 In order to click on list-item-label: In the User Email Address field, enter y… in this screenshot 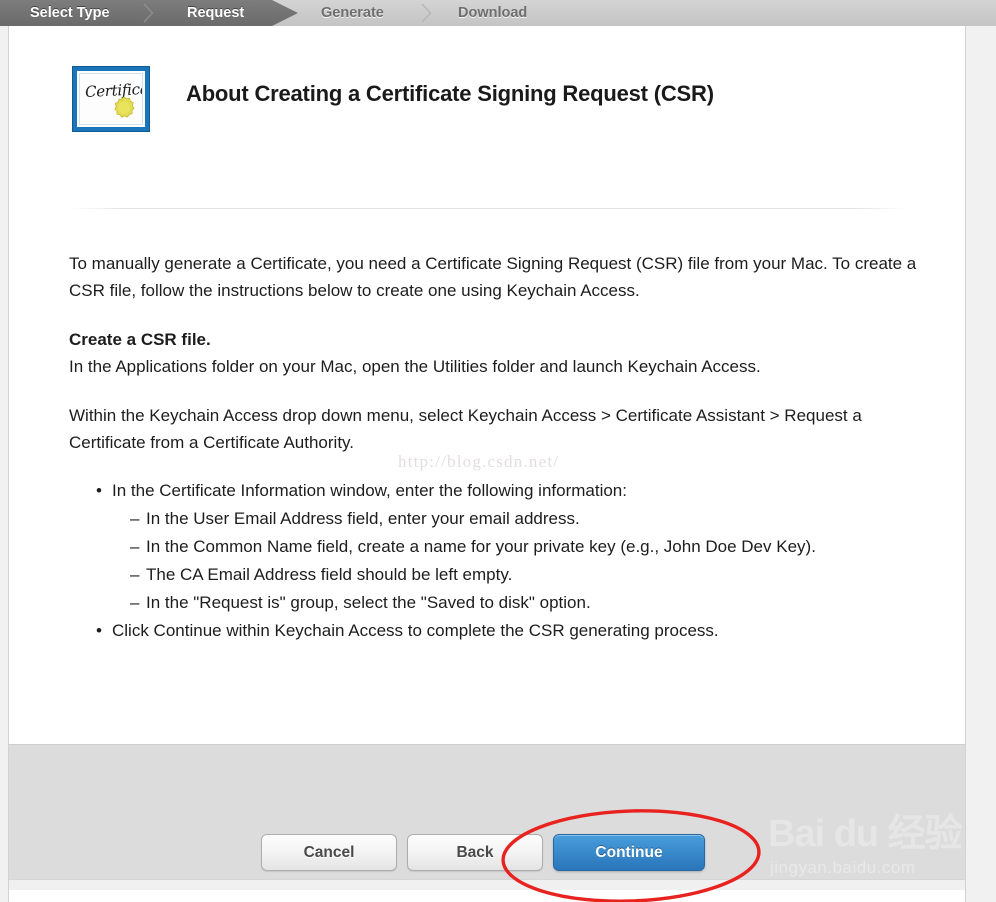, I will do `click(363, 518)`.